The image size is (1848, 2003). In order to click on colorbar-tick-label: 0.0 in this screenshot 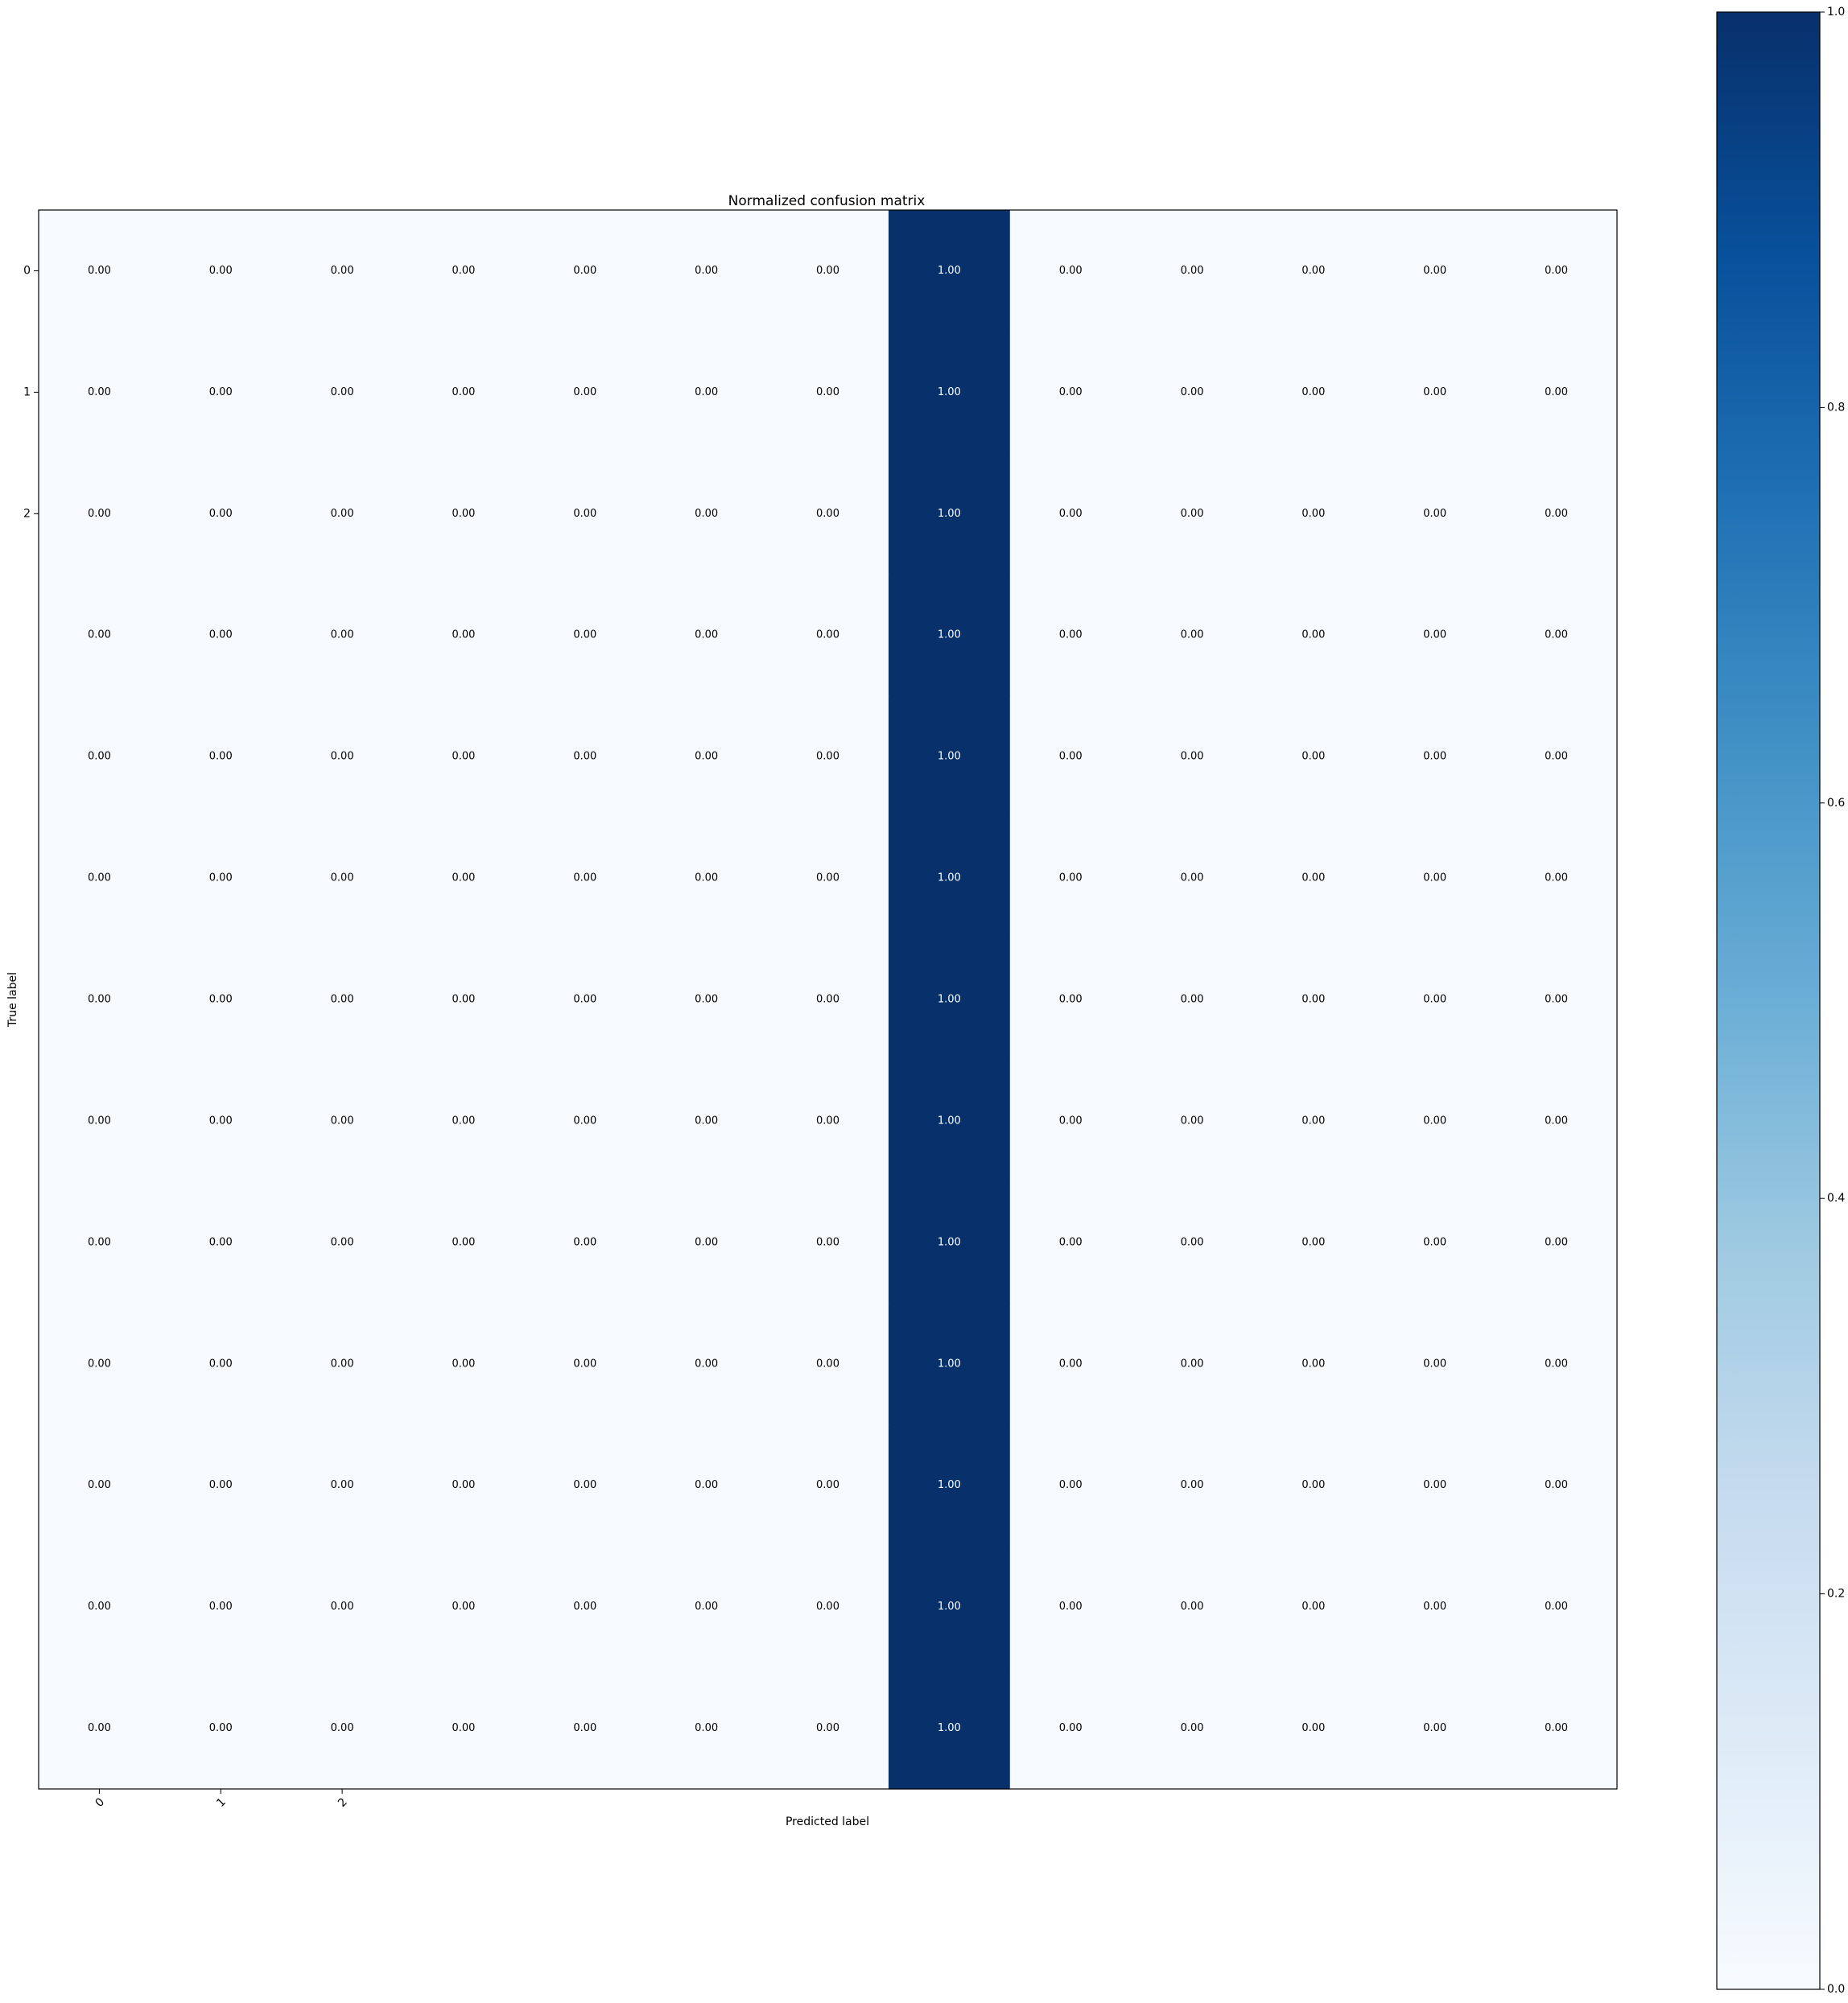, I will do `click(1836, 1990)`.